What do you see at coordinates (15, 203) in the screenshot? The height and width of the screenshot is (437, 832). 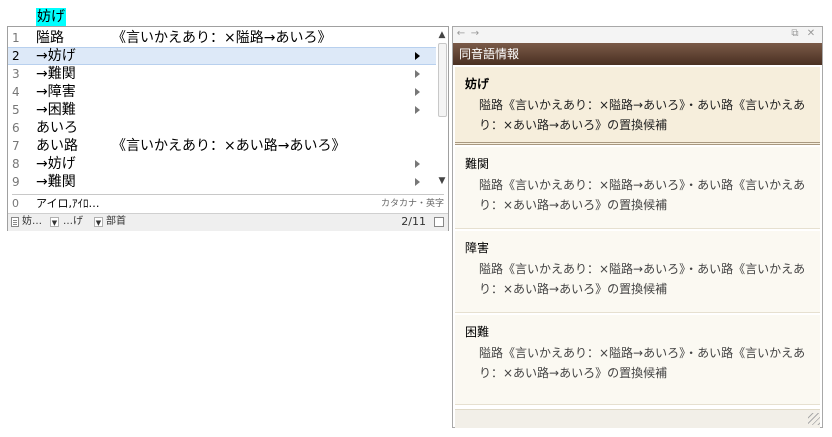 I see `candidate-number: 0` at bounding box center [15, 203].